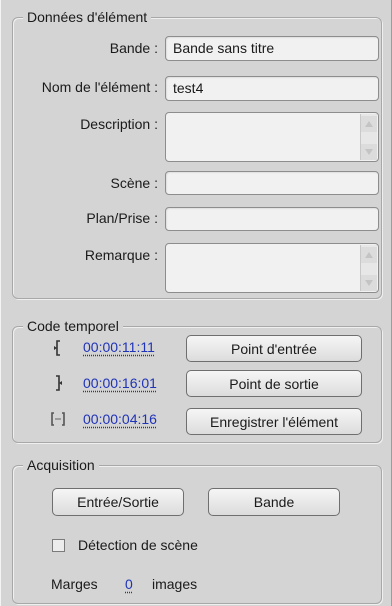 The height and width of the screenshot is (606, 392). I want to click on out-point-timecode: 00:00:16:01, so click(120, 383).